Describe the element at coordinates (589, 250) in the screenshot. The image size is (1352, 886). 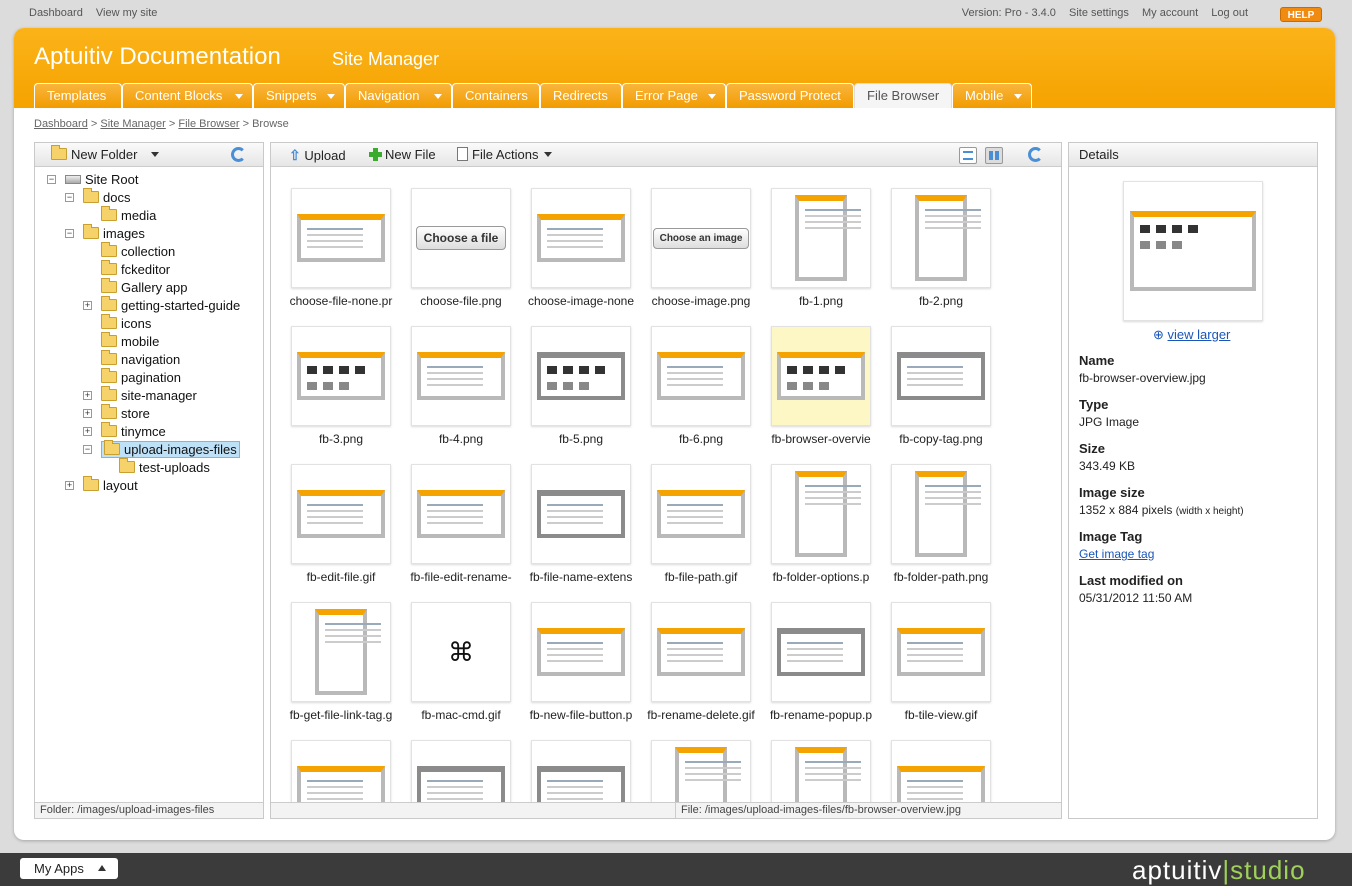
I see `file-thumbnail: choose-image-none` at that location.